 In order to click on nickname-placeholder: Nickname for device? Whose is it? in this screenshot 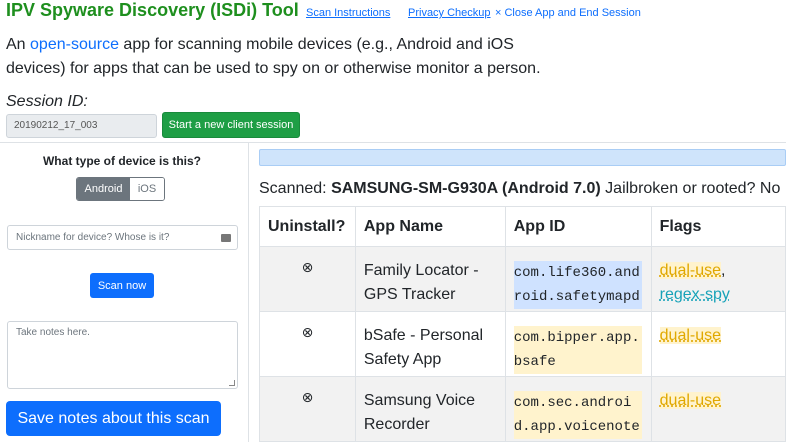, I will do `click(93, 237)`.